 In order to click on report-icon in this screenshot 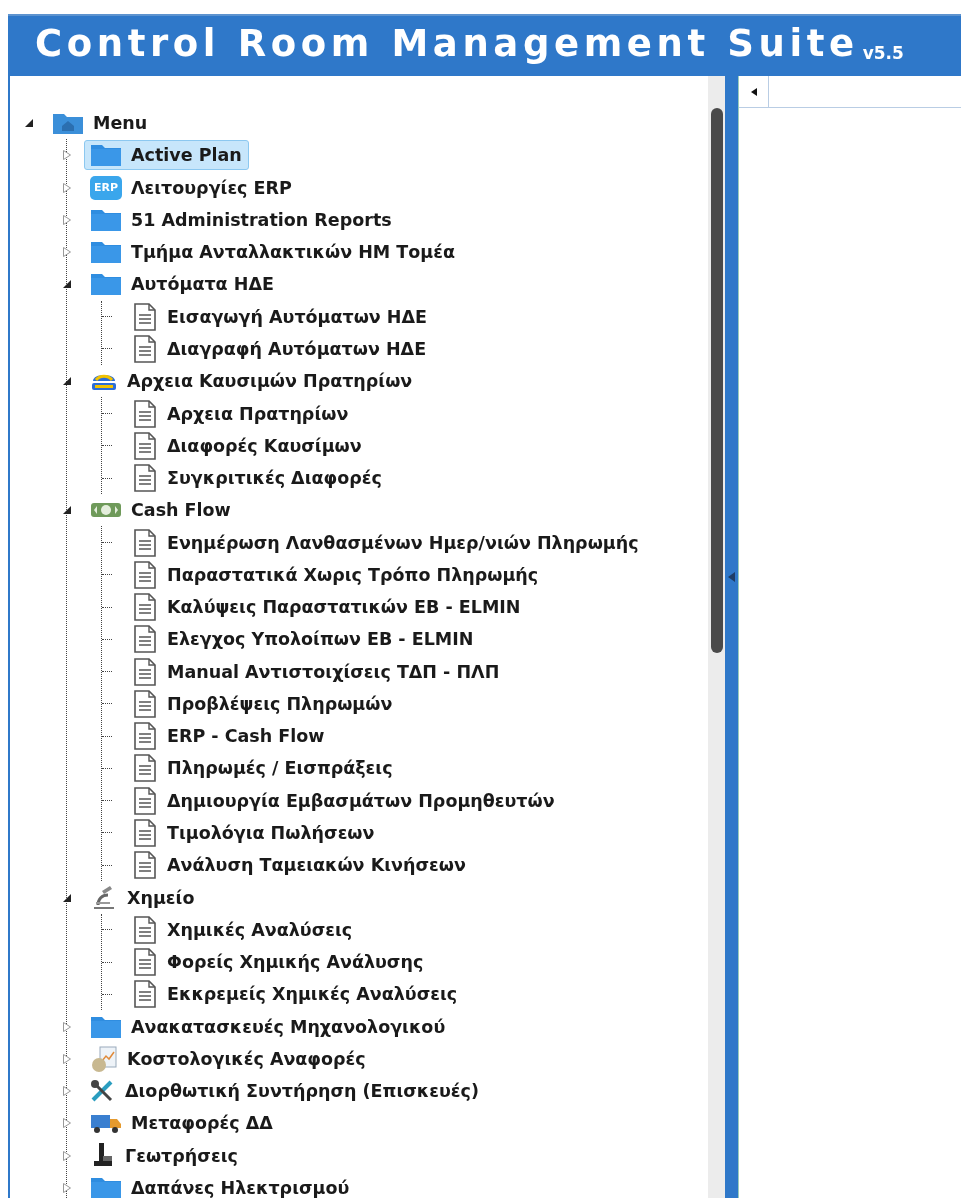, I will do `click(104, 1058)`.